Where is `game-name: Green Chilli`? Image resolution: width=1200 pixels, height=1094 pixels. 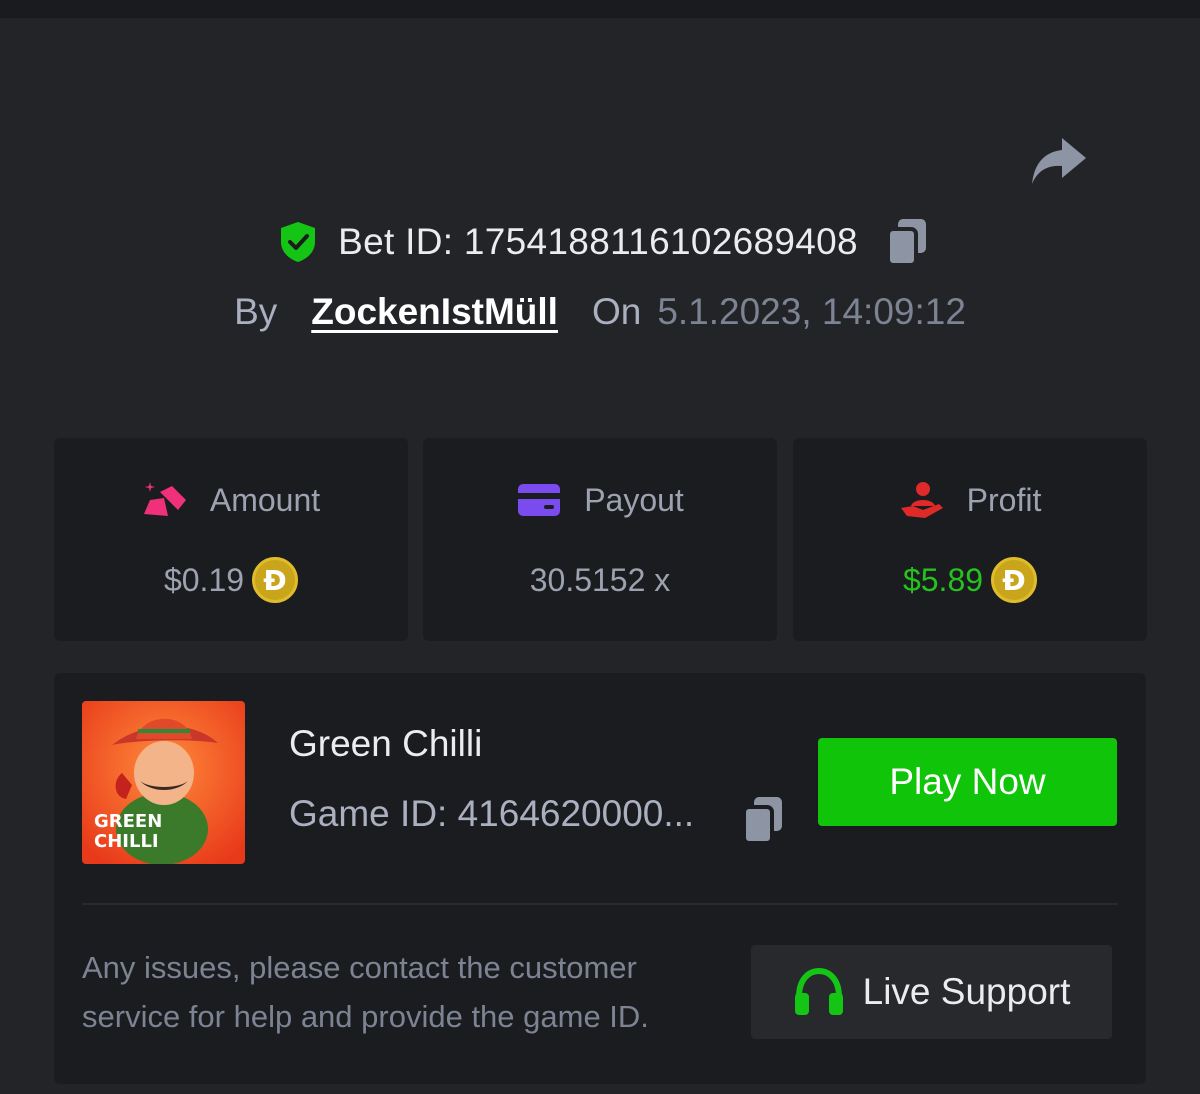 game-name: Green Chilli is located at coordinates (386, 743).